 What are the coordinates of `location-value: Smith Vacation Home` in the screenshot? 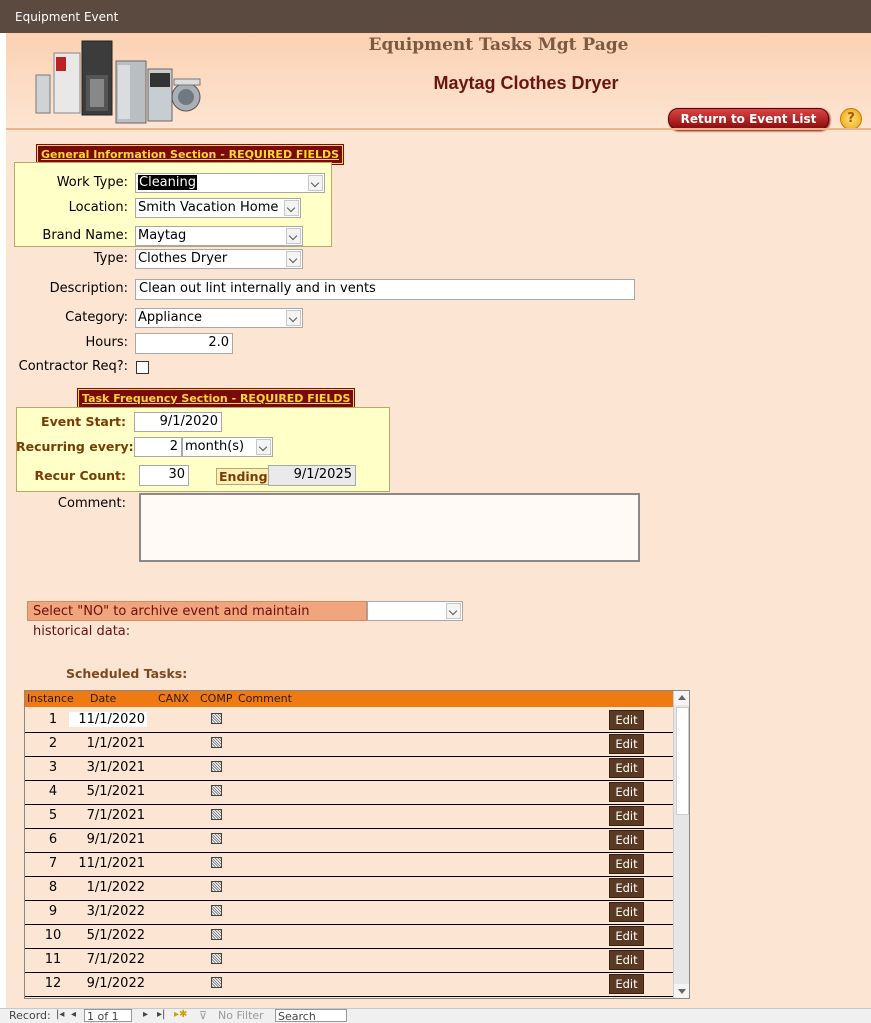 It's located at (208, 207).